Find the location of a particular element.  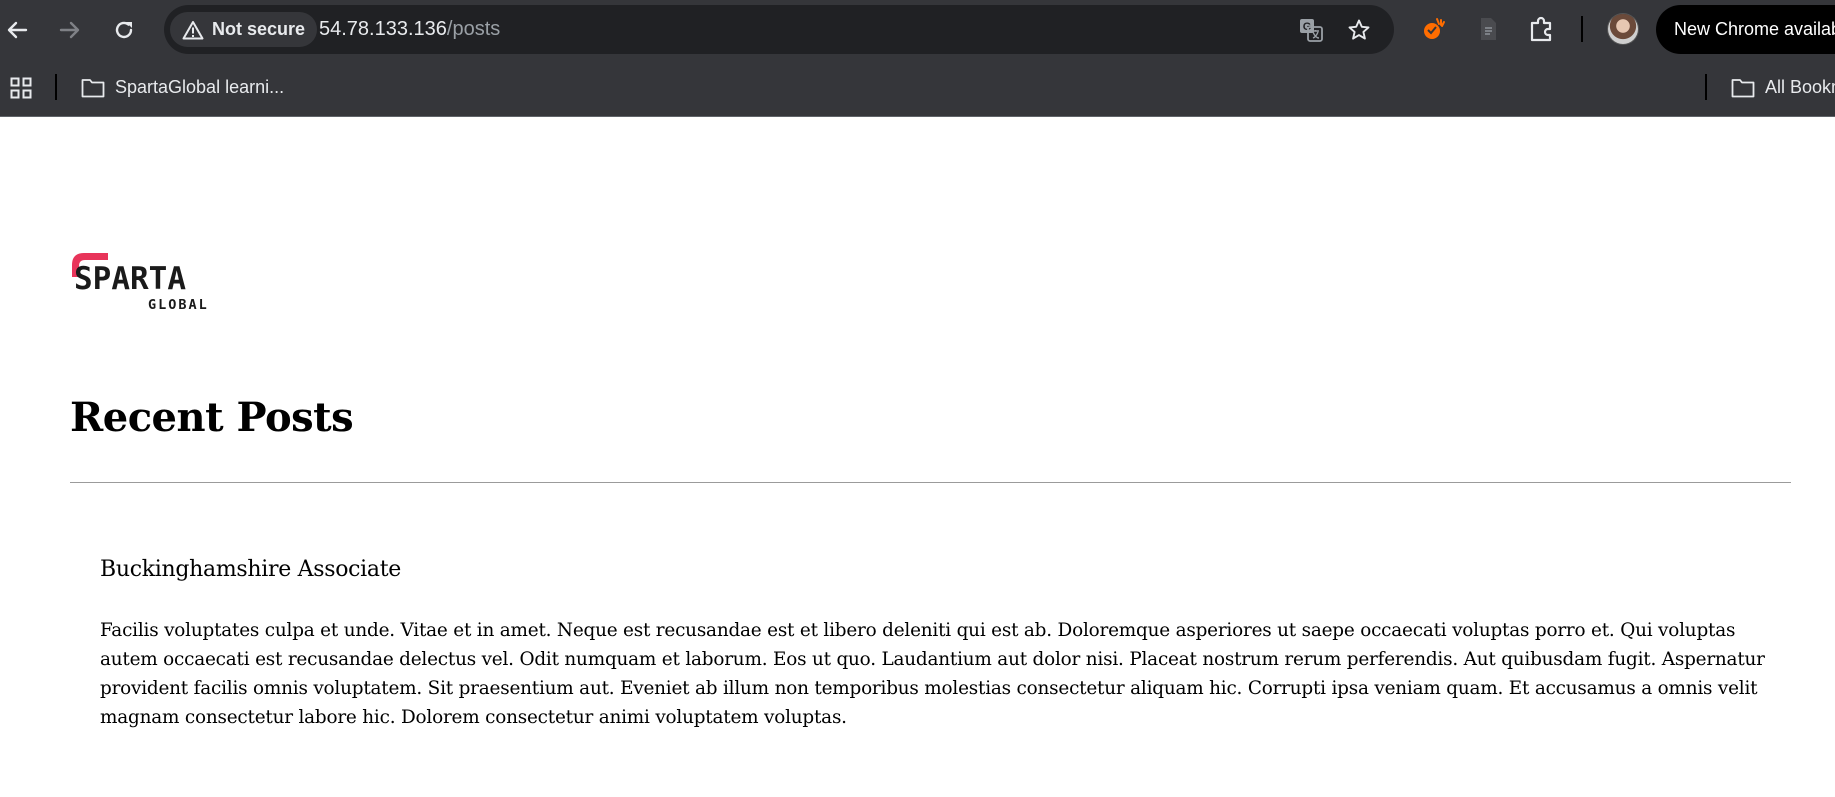

url-text: 54.78.133.136/posts is located at coordinates (409, 29).